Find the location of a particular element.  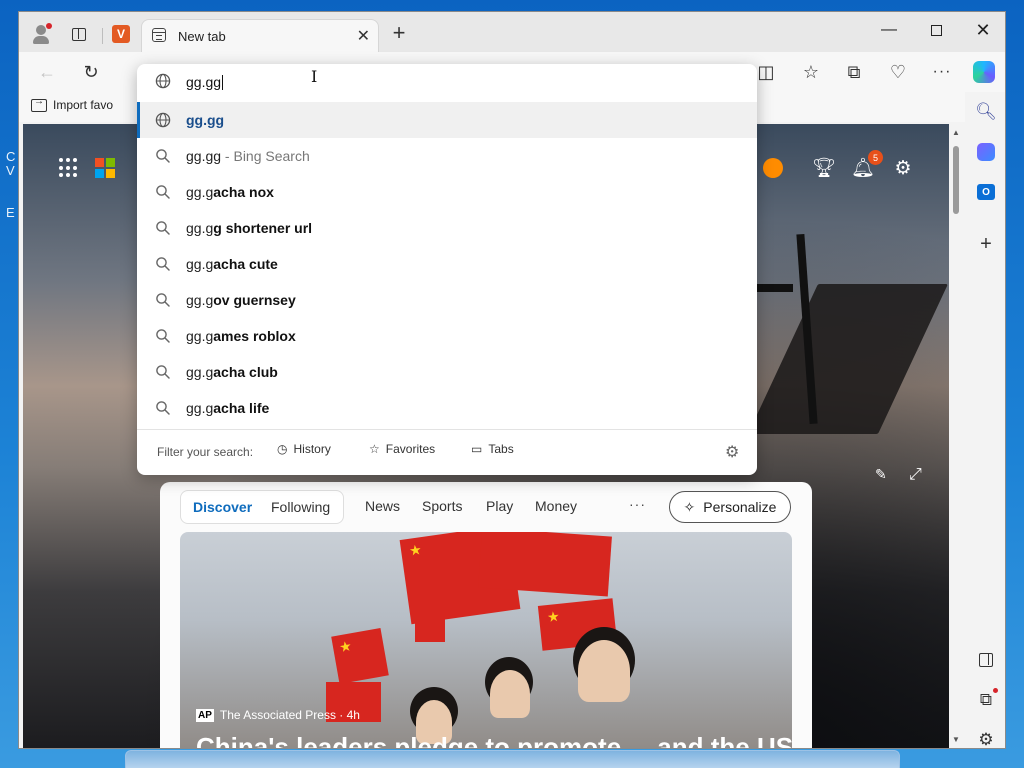

star-icon: ☆ is located at coordinates (374, 449).